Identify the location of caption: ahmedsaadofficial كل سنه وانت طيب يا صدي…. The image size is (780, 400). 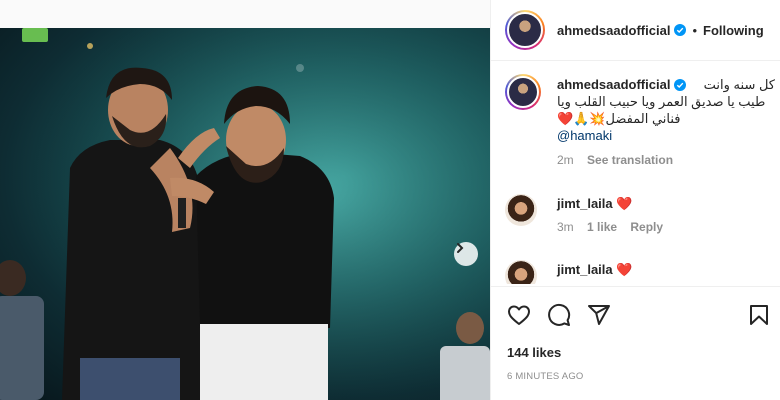
(666, 122).